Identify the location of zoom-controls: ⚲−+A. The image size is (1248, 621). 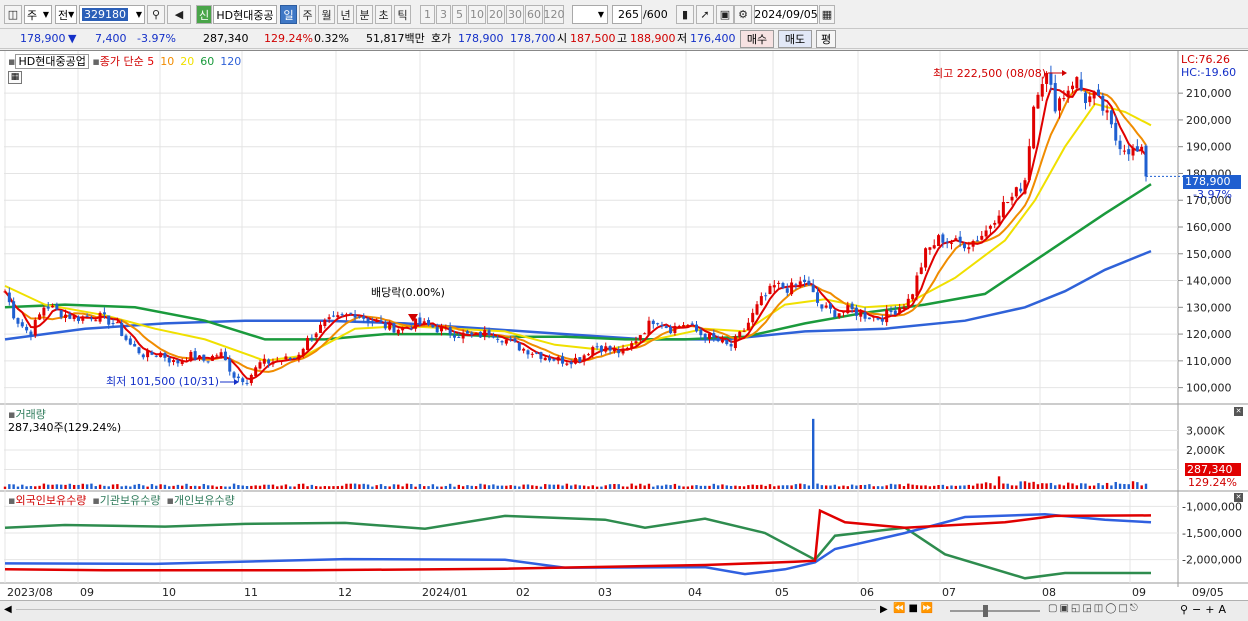
(1205, 609).